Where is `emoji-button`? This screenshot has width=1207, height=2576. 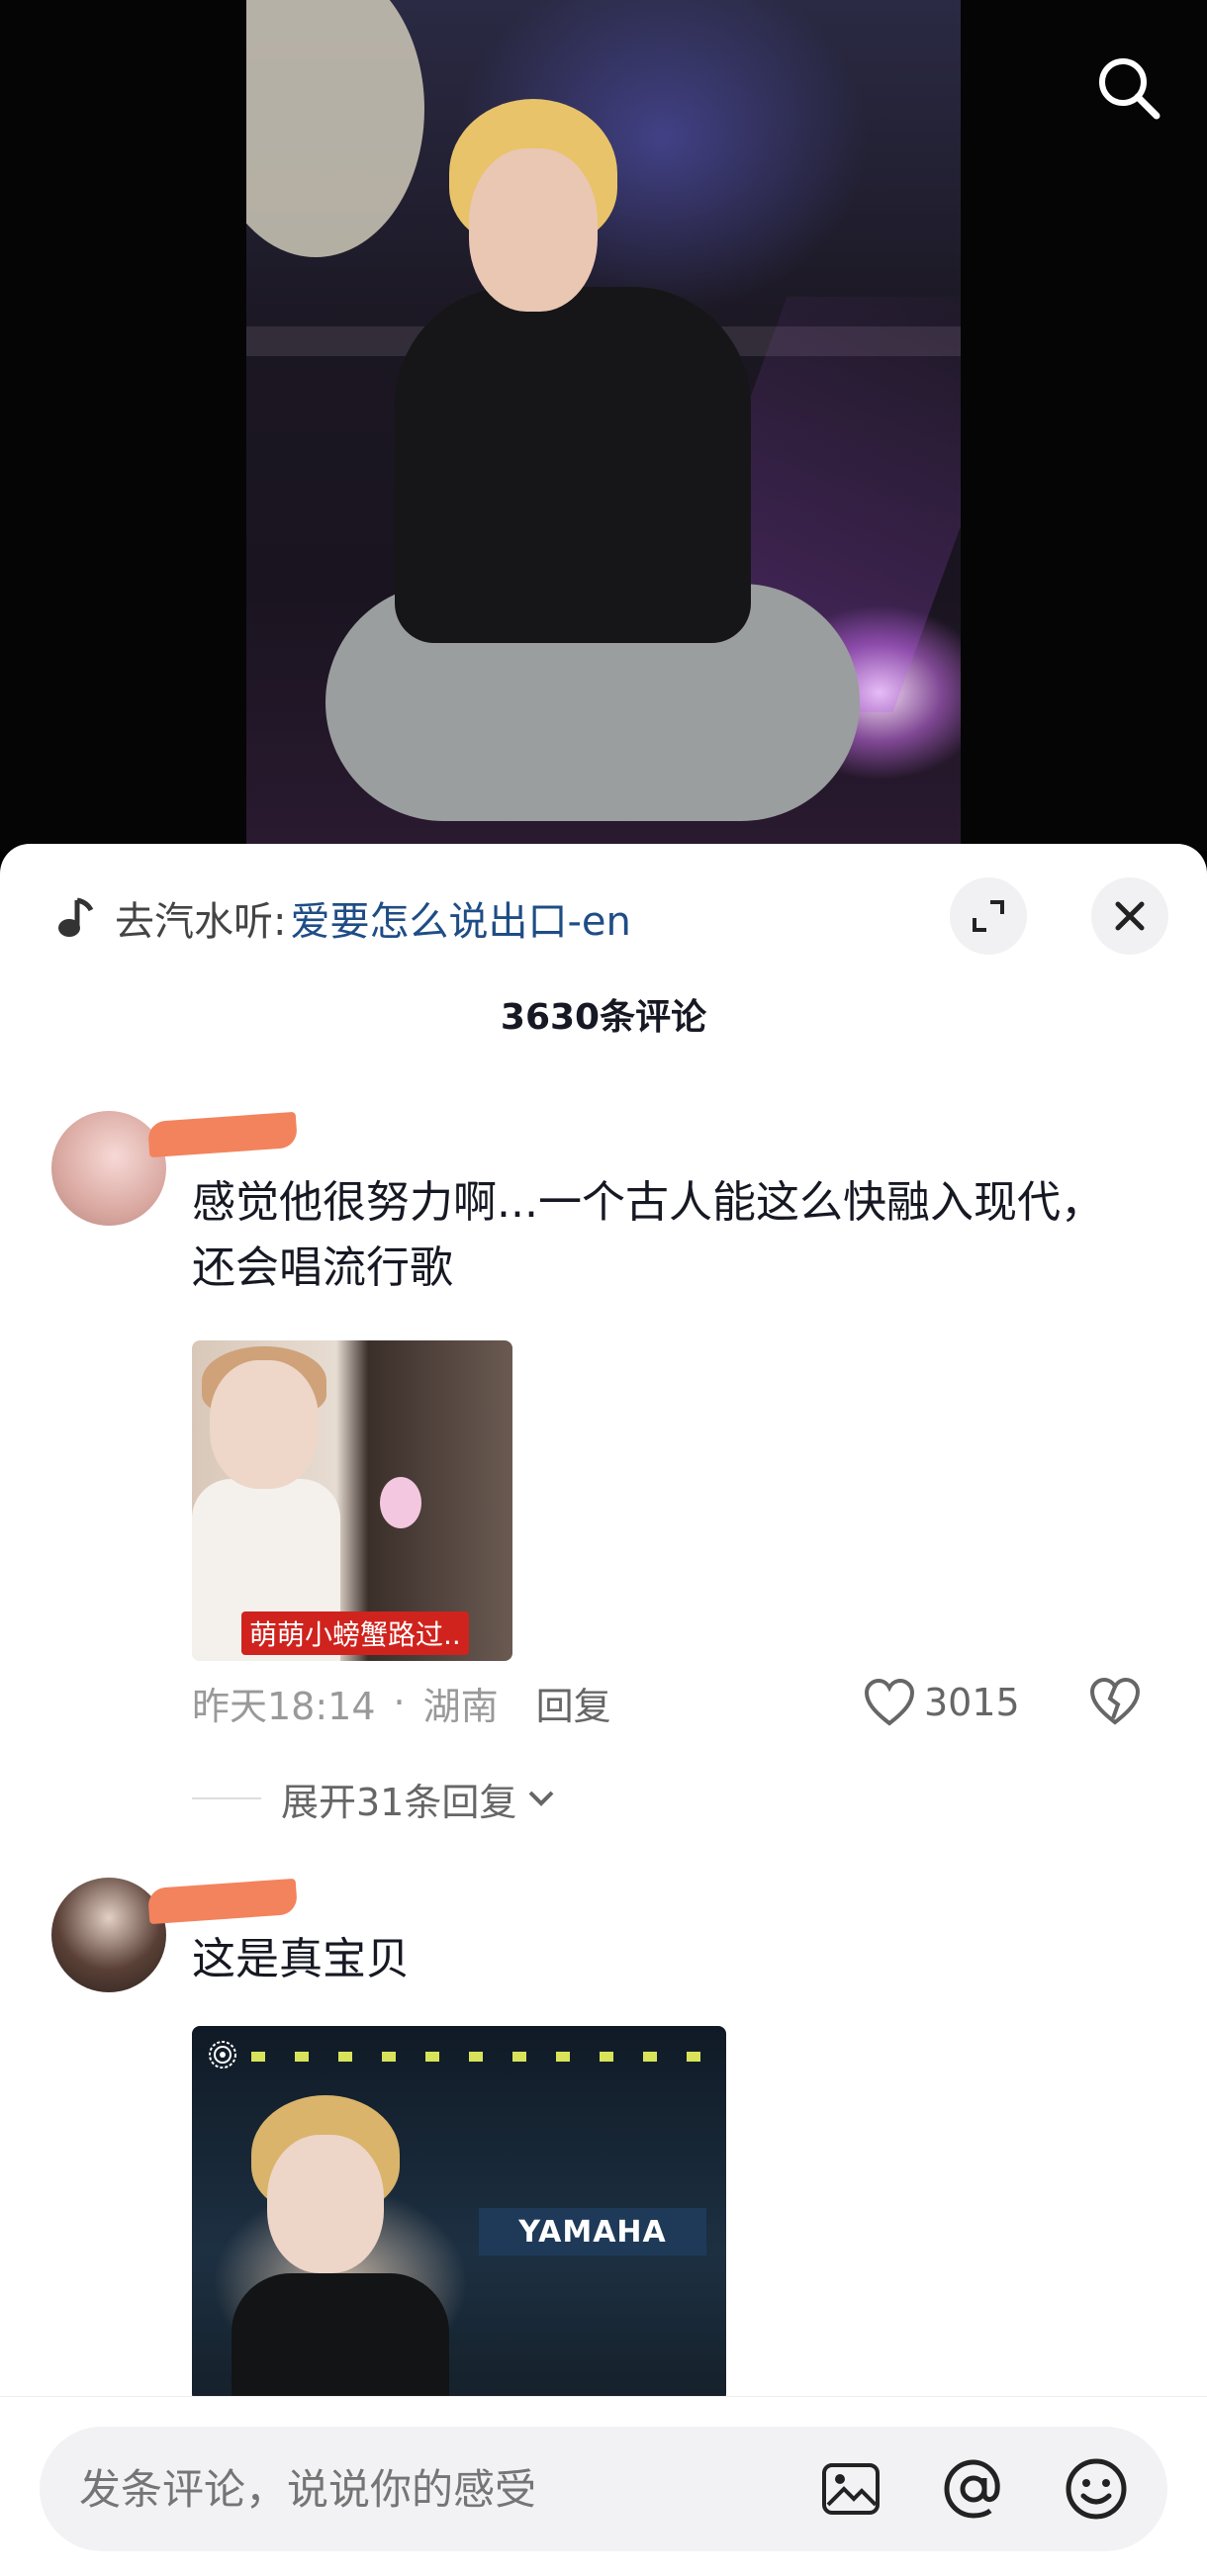
emoji-button is located at coordinates (1096, 2489).